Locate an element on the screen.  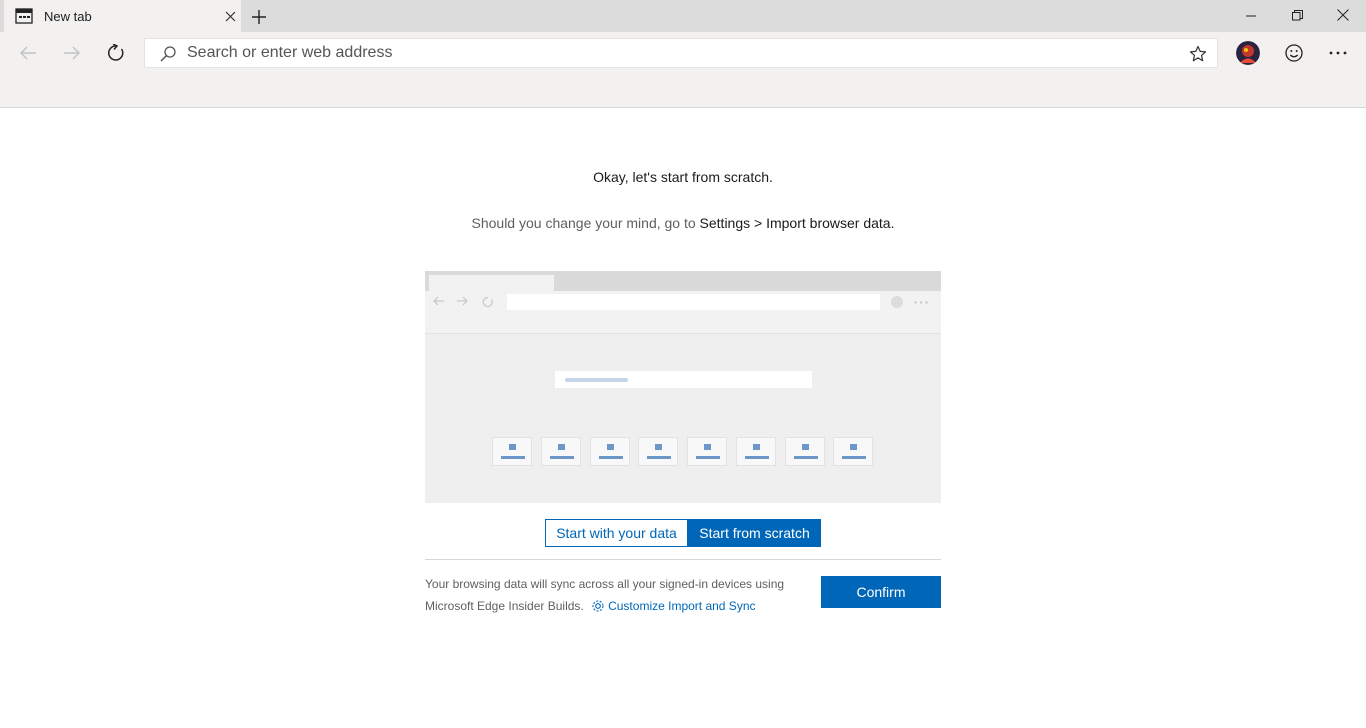
customize-link-label: Customize Import and Sync is located at coordinates (682, 606).